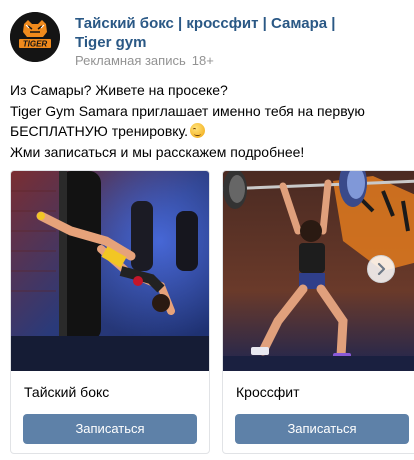  Describe the element at coordinates (207, 131) in the screenshot. I see `post-text-line: БЕСПЛАТНУЮ тренировку.` at that location.